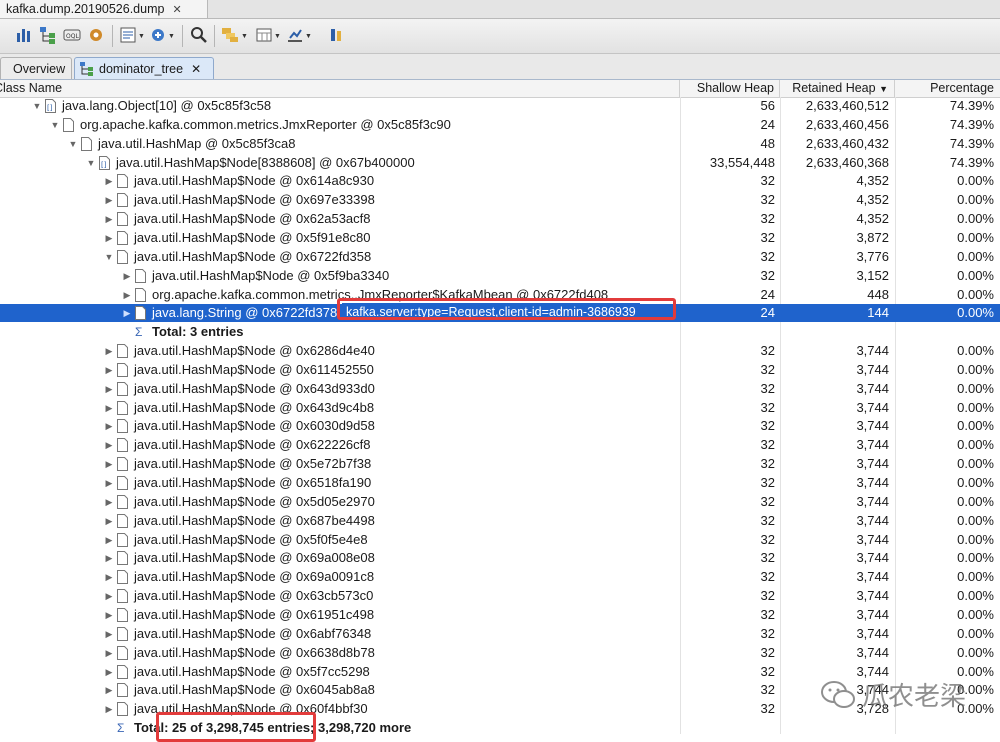  What do you see at coordinates (500, 332) in the screenshot?
I see `total-row: Σ Total: 3 entries` at bounding box center [500, 332].